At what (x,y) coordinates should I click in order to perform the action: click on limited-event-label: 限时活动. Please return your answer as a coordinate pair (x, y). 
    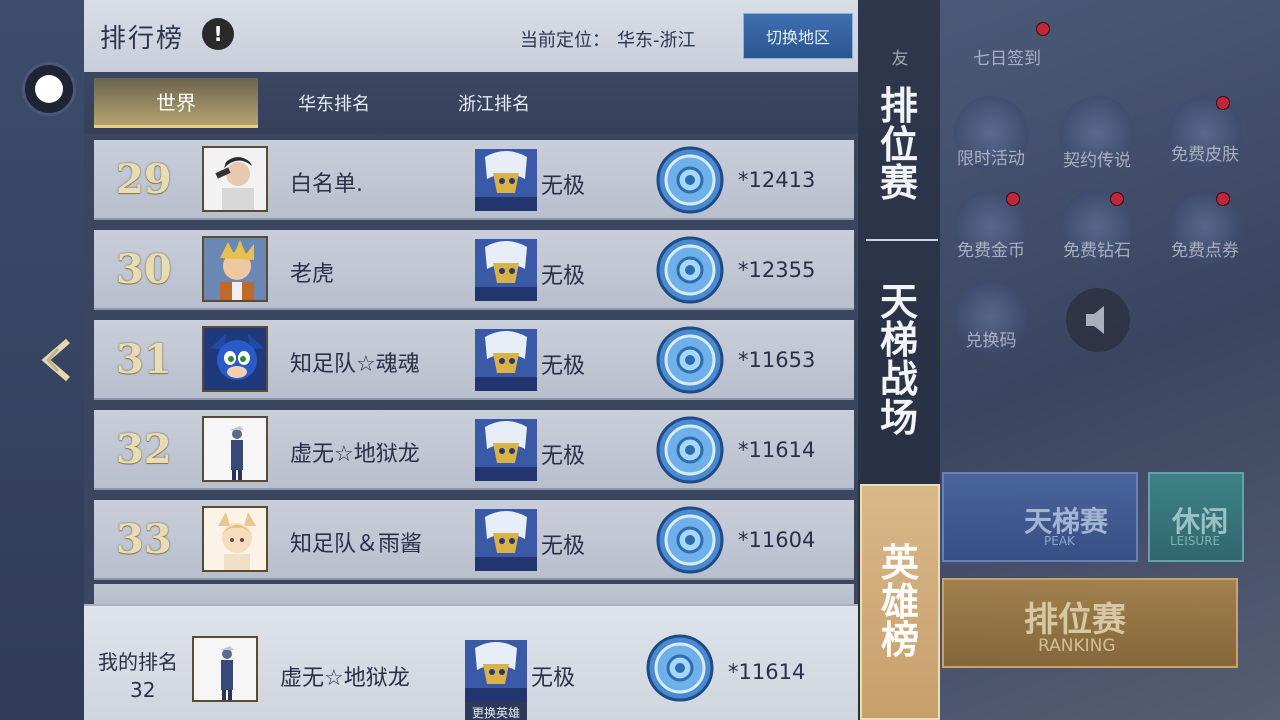
    Looking at the image, I should click on (991, 159).